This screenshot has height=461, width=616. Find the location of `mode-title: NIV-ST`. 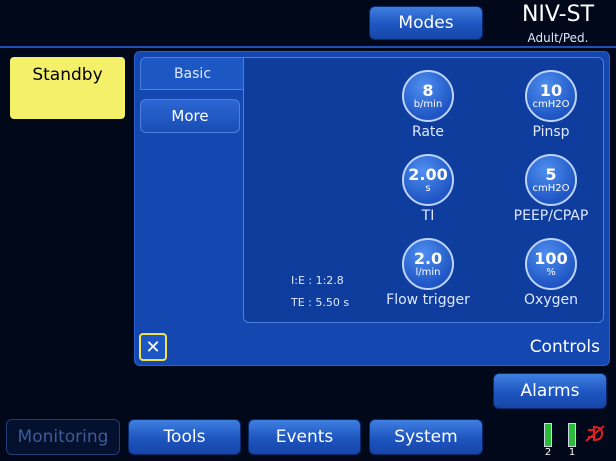

mode-title: NIV-ST is located at coordinates (558, 14).